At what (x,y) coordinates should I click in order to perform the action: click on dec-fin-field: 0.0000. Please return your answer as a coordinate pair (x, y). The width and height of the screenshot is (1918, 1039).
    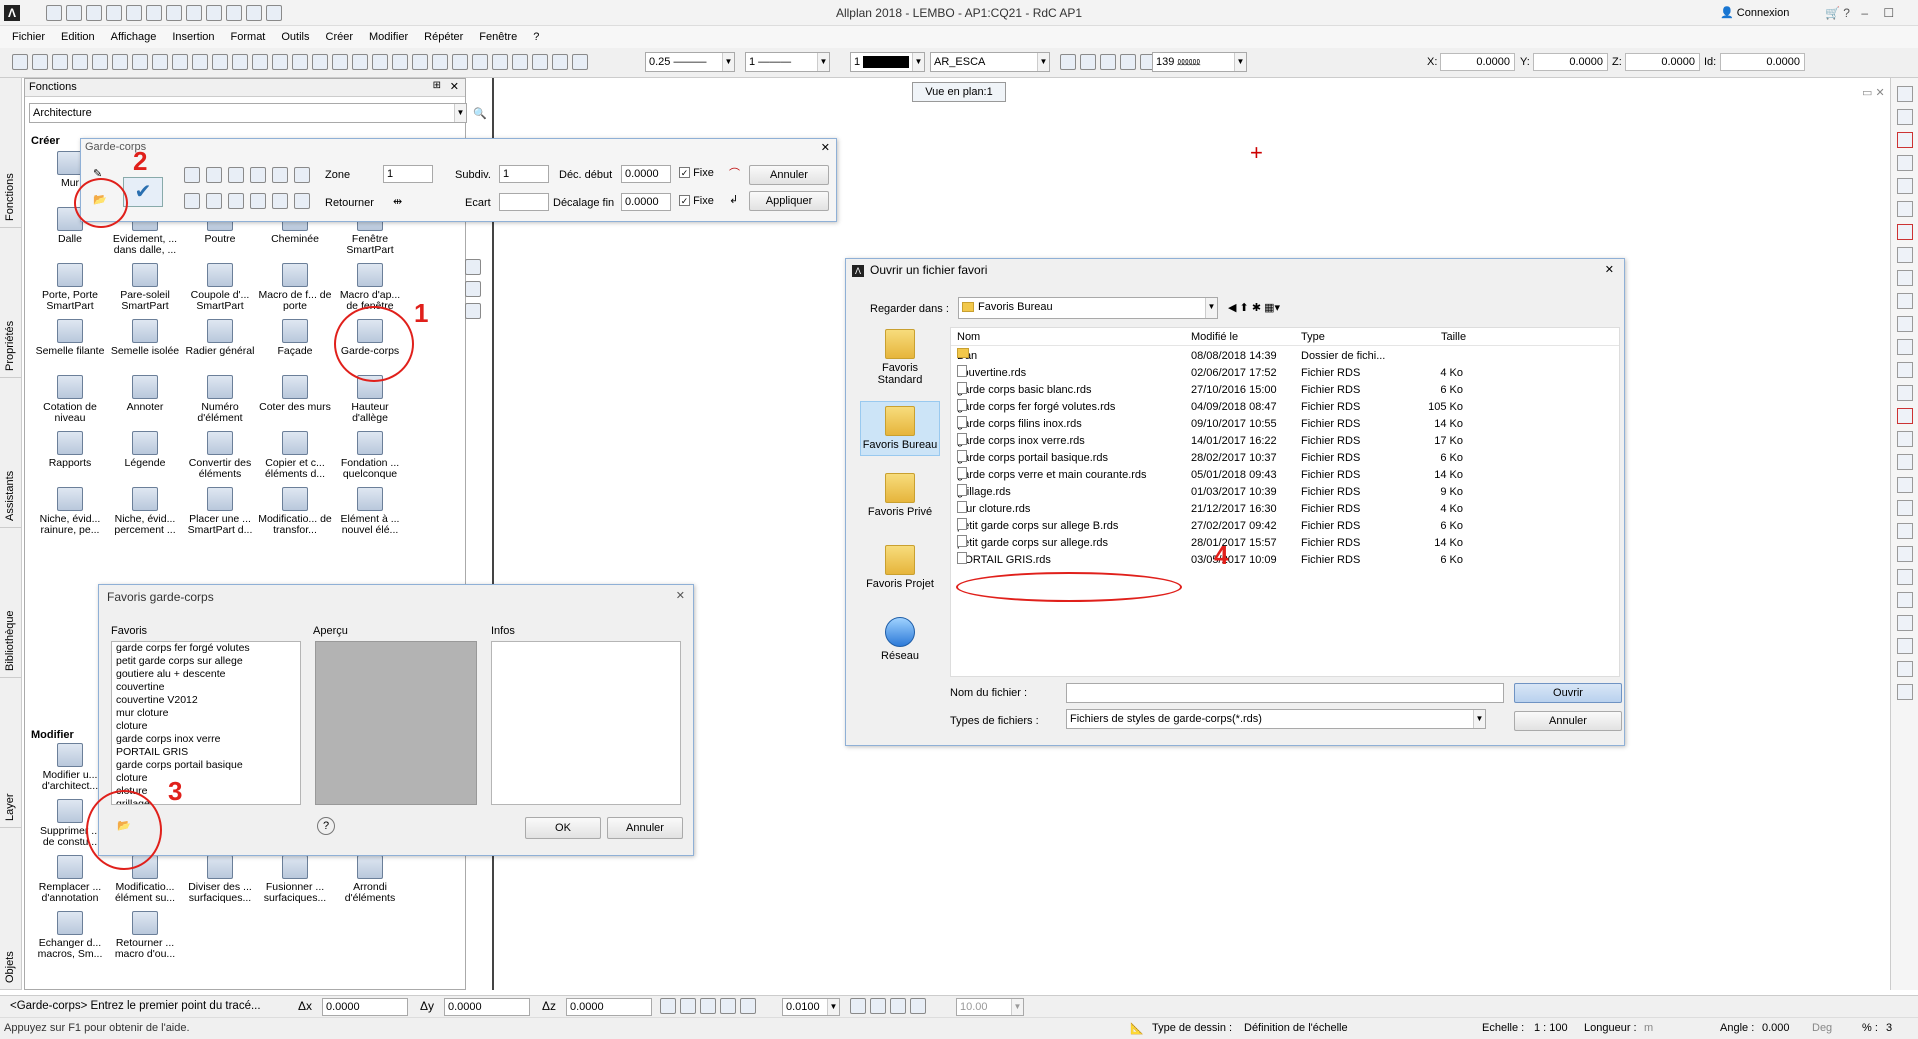
    Looking at the image, I should click on (646, 202).